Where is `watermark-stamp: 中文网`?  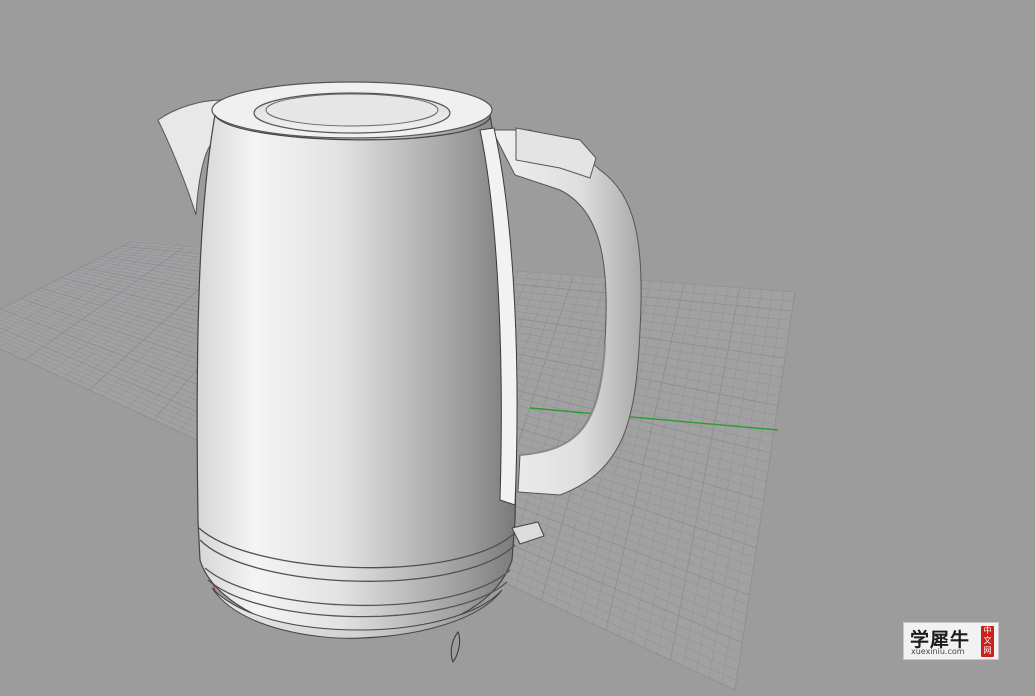 watermark-stamp: 中文网 is located at coordinates (987, 641).